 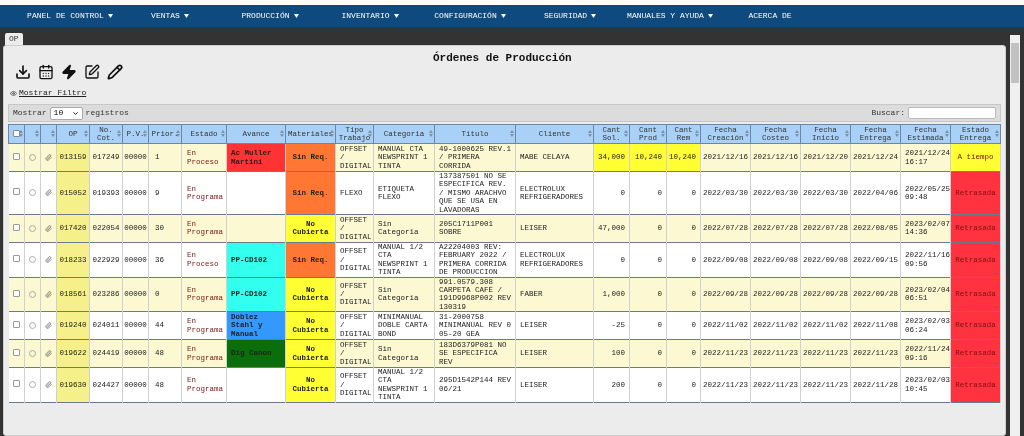 I want to click on search-label: Buscar:, so click(x=888, y=113).